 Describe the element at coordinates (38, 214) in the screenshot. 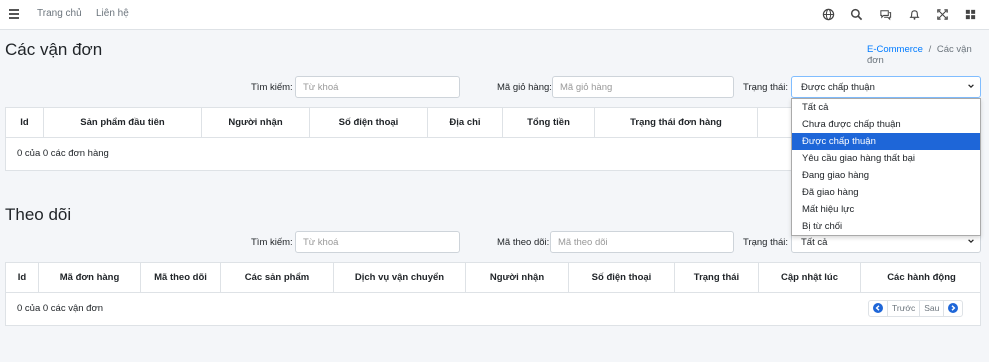

I see `tracking-title: Theo dõi` at that location.